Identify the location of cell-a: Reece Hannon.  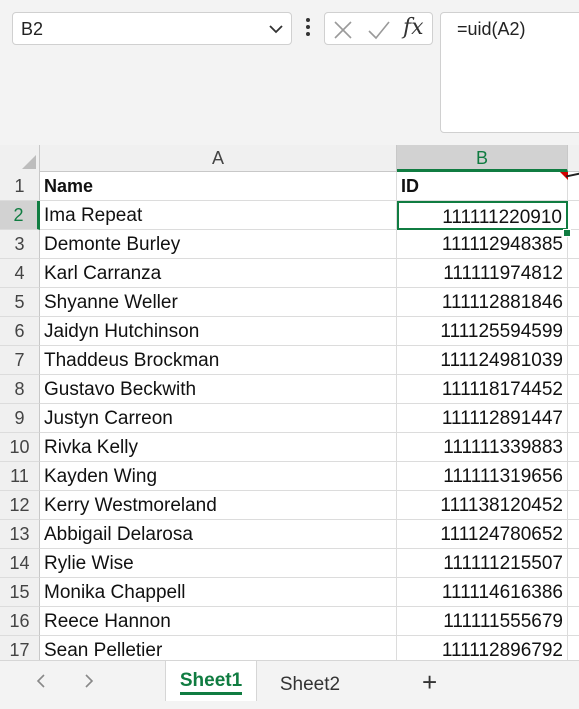
(218, 621).